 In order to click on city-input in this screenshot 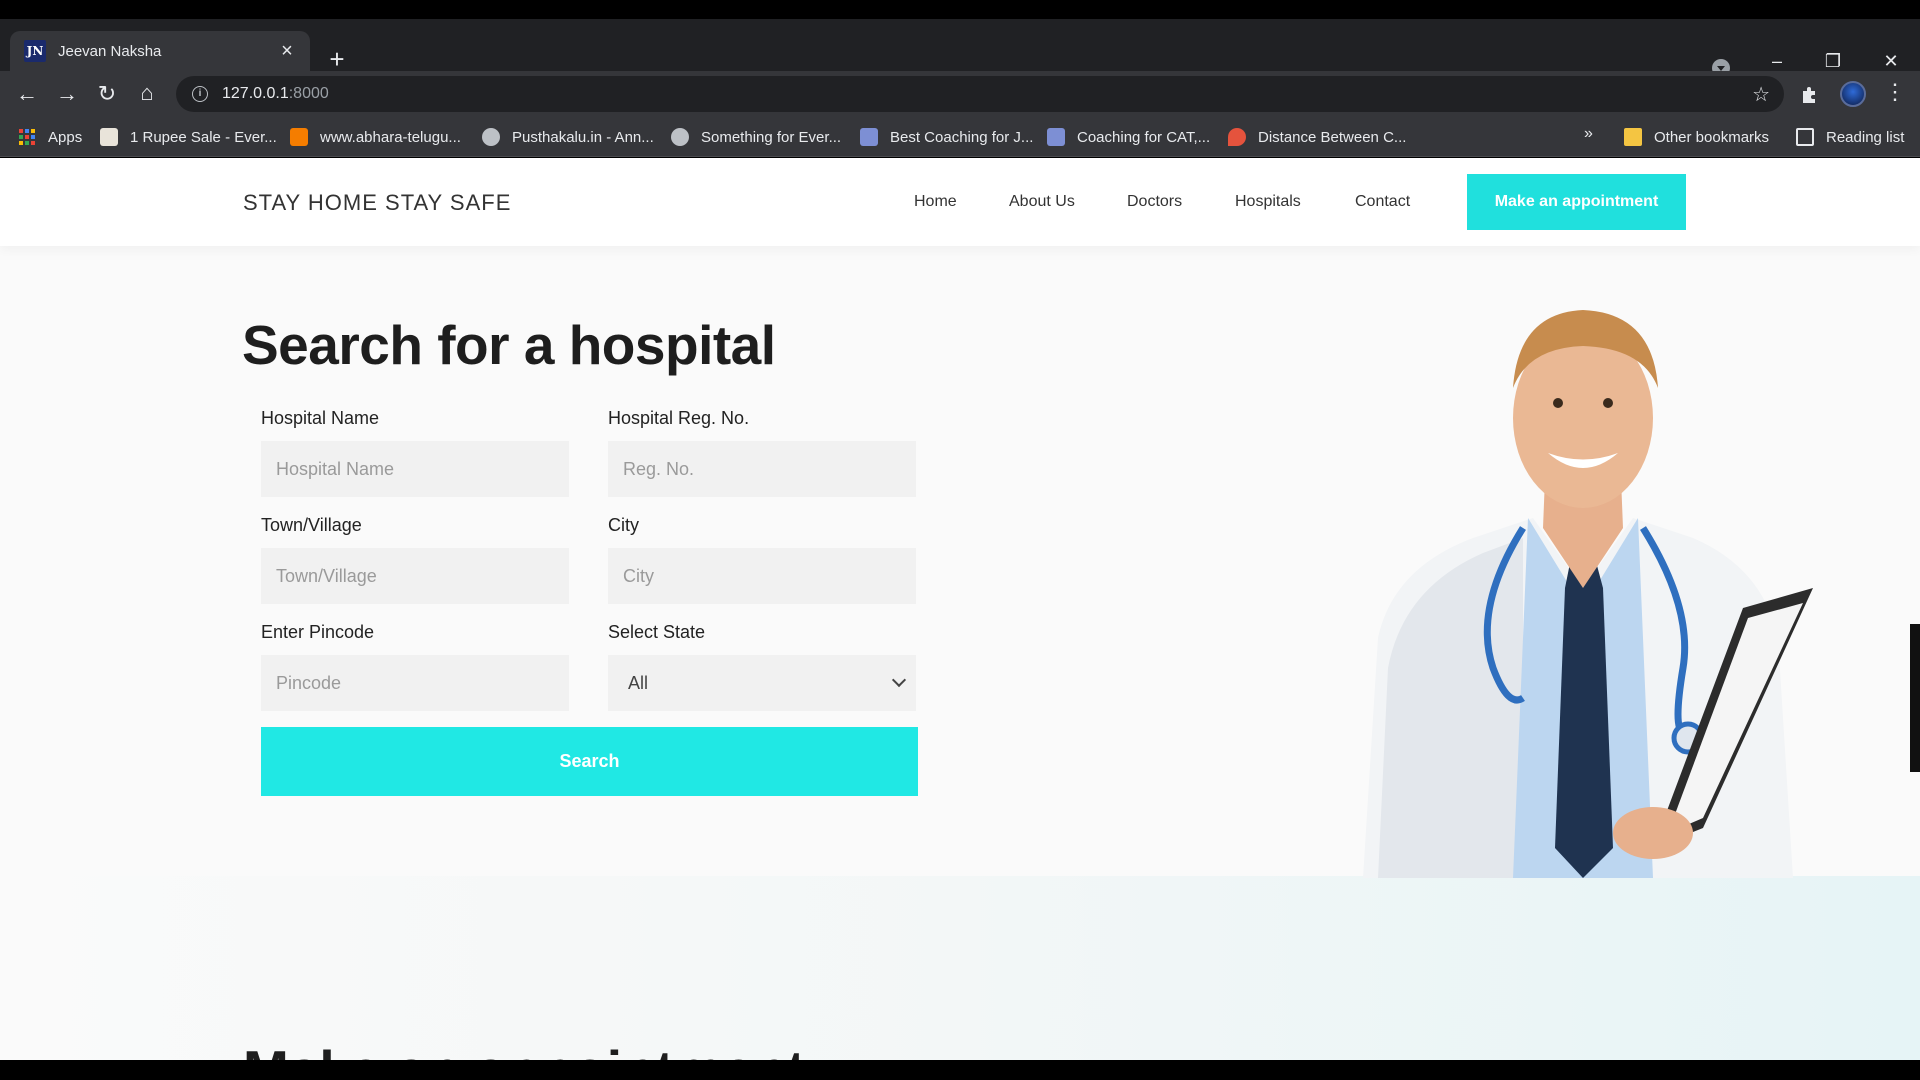, I will do `click(762, 576)`.